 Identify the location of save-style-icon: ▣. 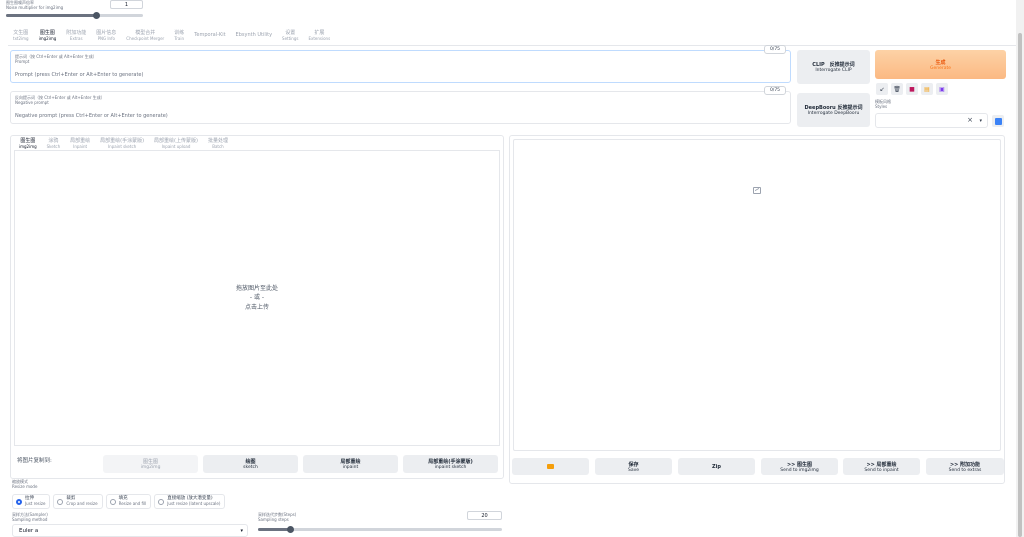
(942, 89).